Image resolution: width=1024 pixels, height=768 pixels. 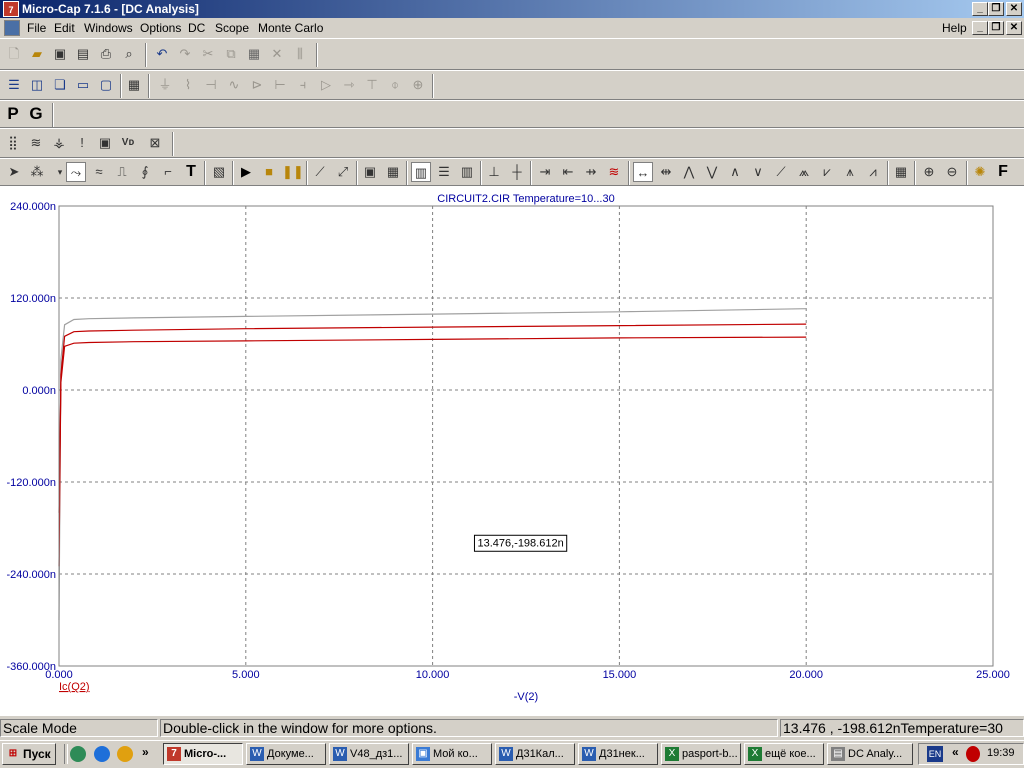 What do you see at coordinates (935, 754) in the screenshot?
I see `language-indicator: EN` at bounding box center [935, 754].